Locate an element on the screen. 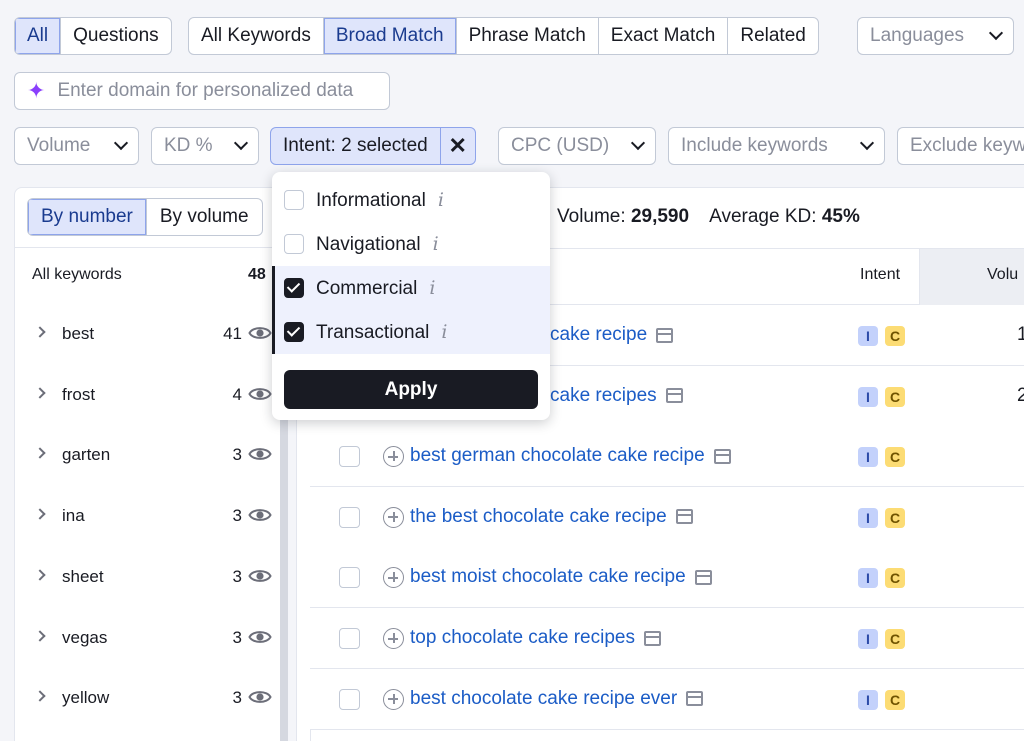 Image resolution: width=1024 pixels, height=741 pixels. domain-input: ✦ Enter domain for personalized data is located at coordinates (202, 91).